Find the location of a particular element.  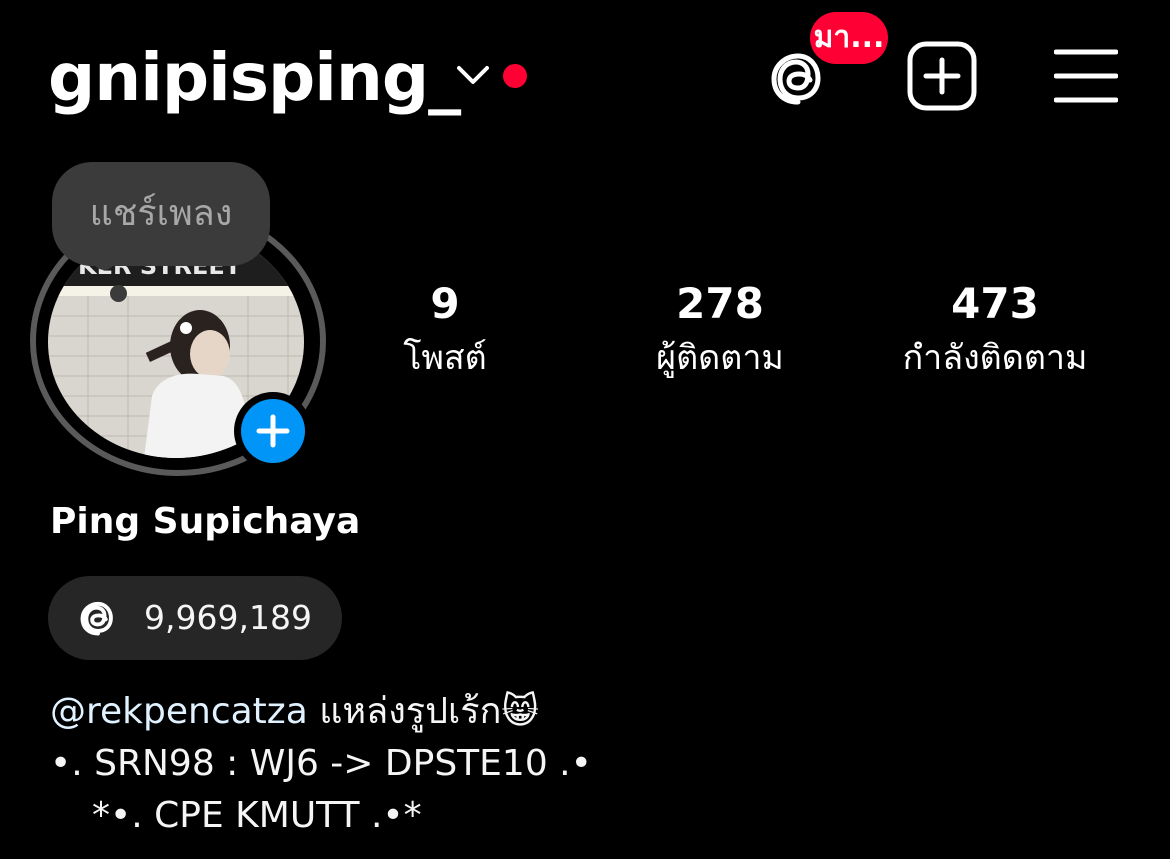

following-count: 473 is located at coordinates (995, 303).